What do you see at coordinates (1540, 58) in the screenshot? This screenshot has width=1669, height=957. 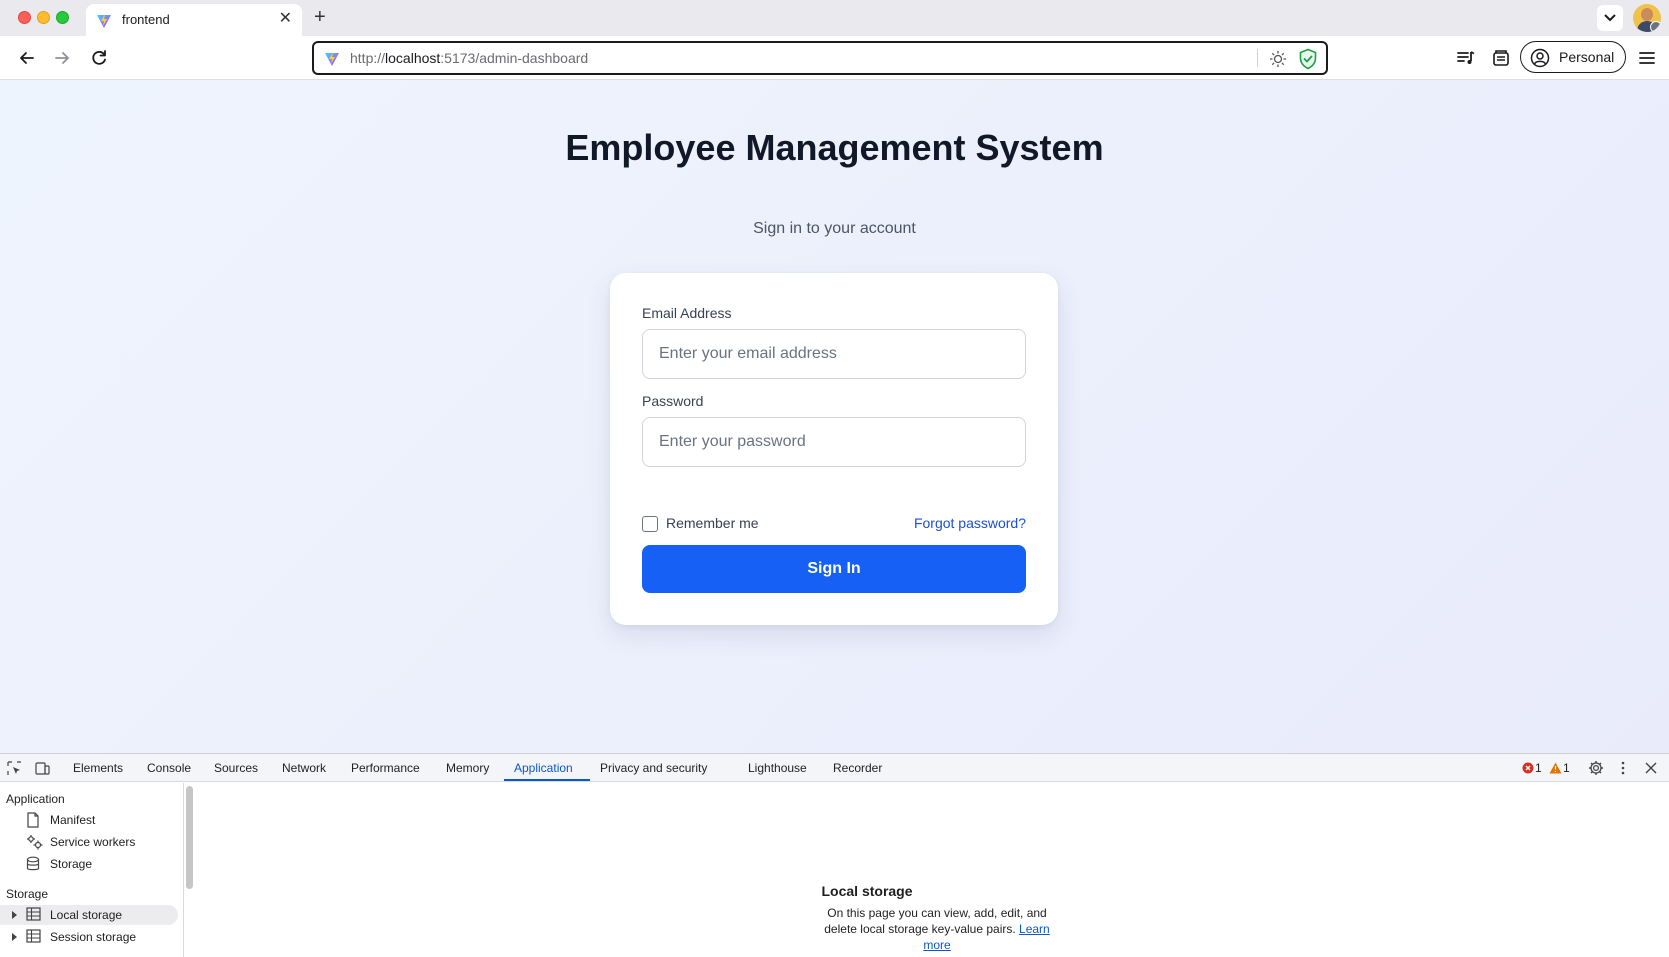 I see `user-circle-icon` at bounding box center [1540, 58].